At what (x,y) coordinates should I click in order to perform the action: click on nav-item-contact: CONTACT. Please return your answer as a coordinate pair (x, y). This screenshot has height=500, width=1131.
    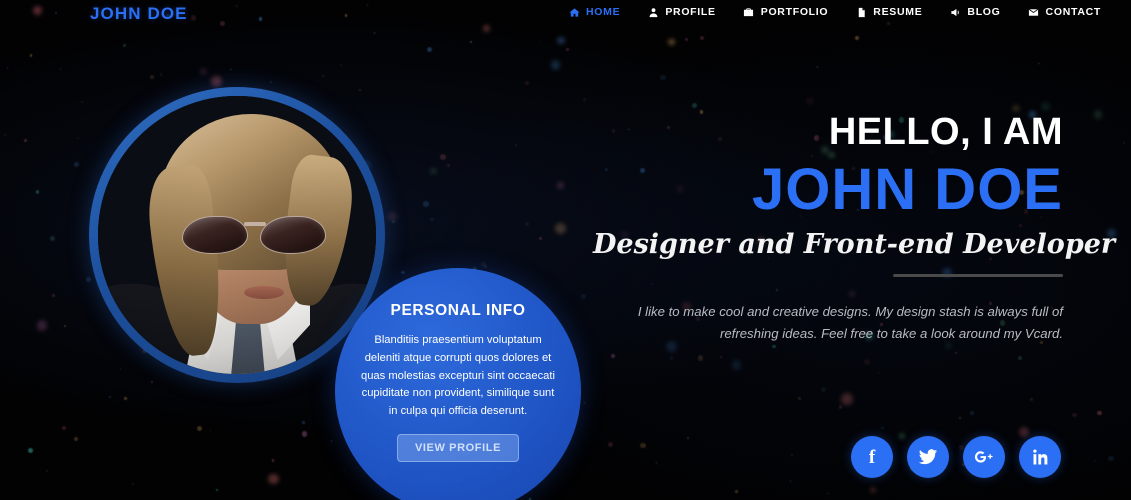
    Looking at the image, I should click on (1064, 12).